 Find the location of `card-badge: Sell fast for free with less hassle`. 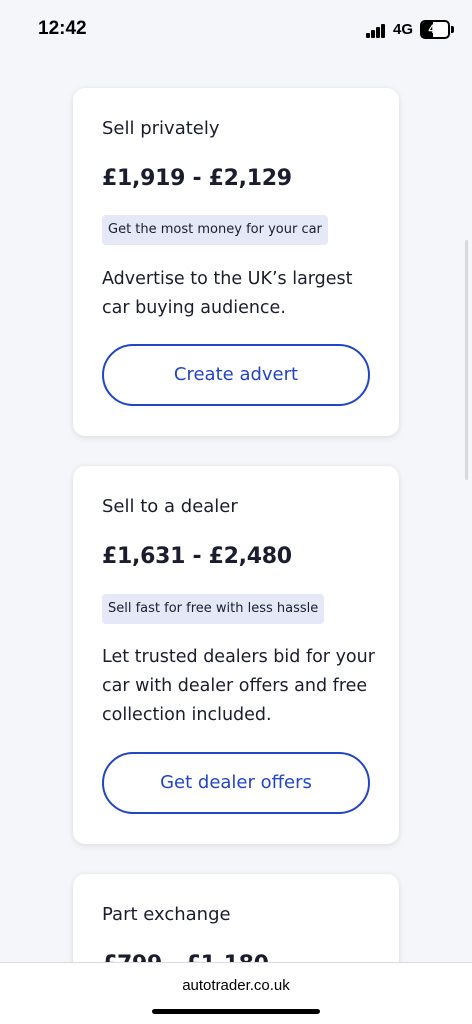

card-badge: Sell fast for free with less hassle is located at coordinates (213, 609).